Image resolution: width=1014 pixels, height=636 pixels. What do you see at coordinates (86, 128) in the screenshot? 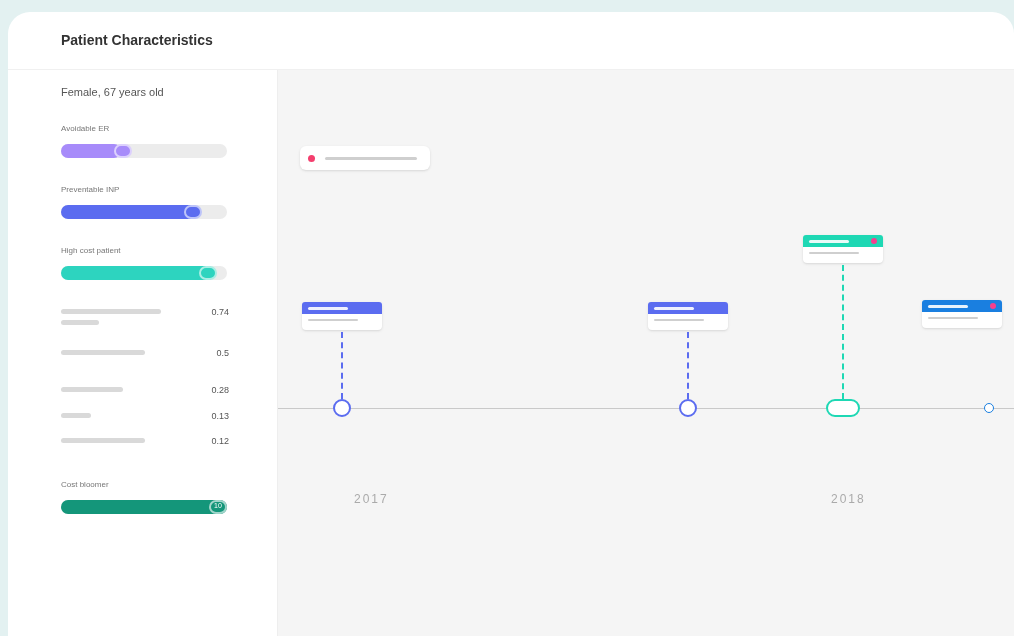
I see `slider-label: Avoidable ER` at bounding box center [86, 128].